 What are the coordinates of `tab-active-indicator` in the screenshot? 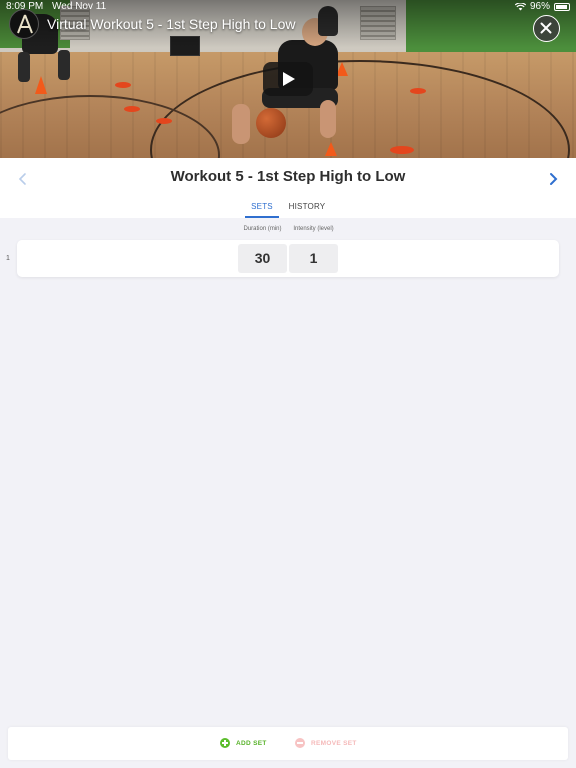 It's located at (262, 217).